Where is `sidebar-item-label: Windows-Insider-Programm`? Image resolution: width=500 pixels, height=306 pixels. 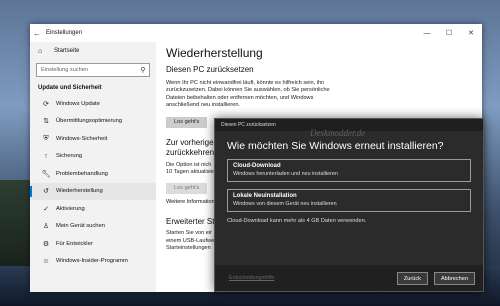 sidebar-item-label: Windows-Insider-Programm is located at coordinates (92, 261).